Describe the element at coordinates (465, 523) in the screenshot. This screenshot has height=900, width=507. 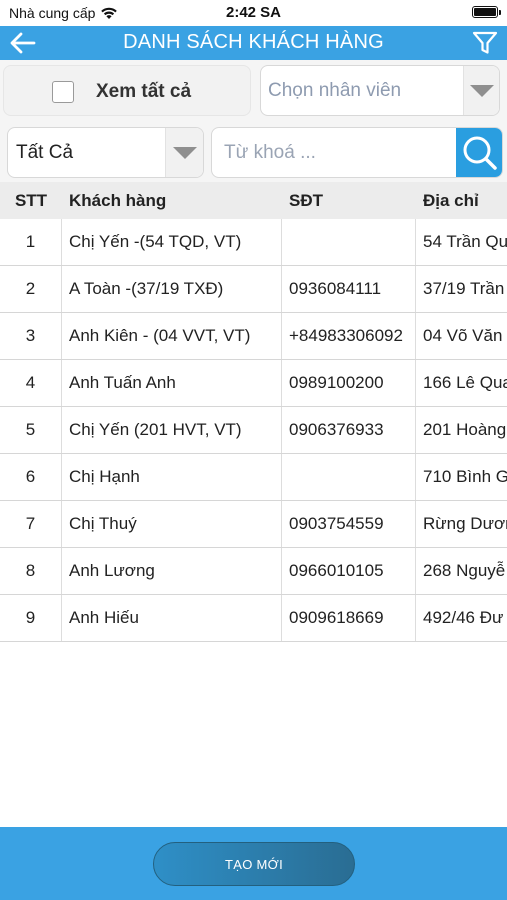
I see `cell-address: Rừng Dươn` at that location.